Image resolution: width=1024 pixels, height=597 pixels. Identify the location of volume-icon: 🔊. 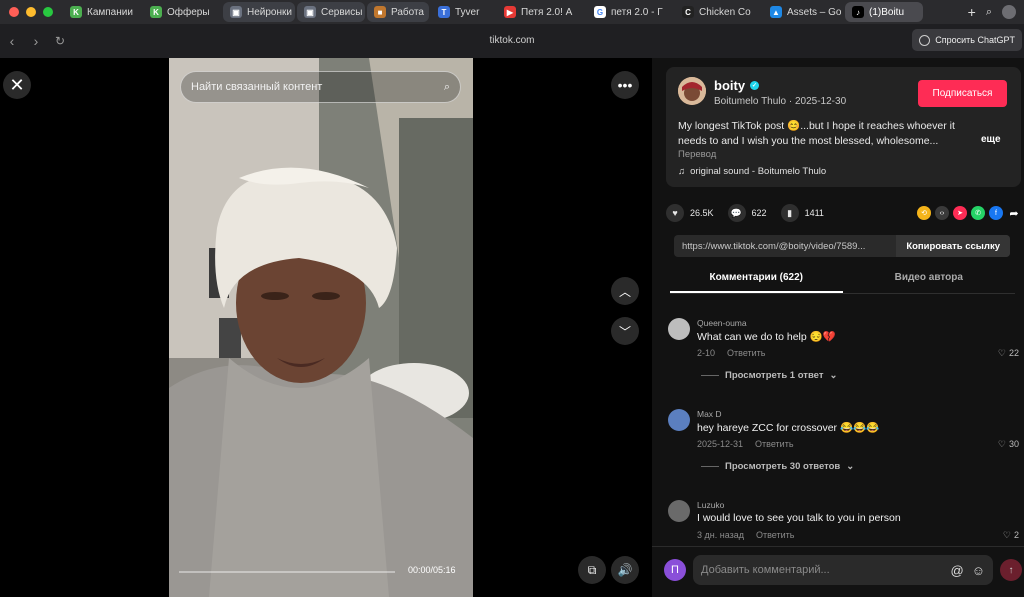
(625, 570).